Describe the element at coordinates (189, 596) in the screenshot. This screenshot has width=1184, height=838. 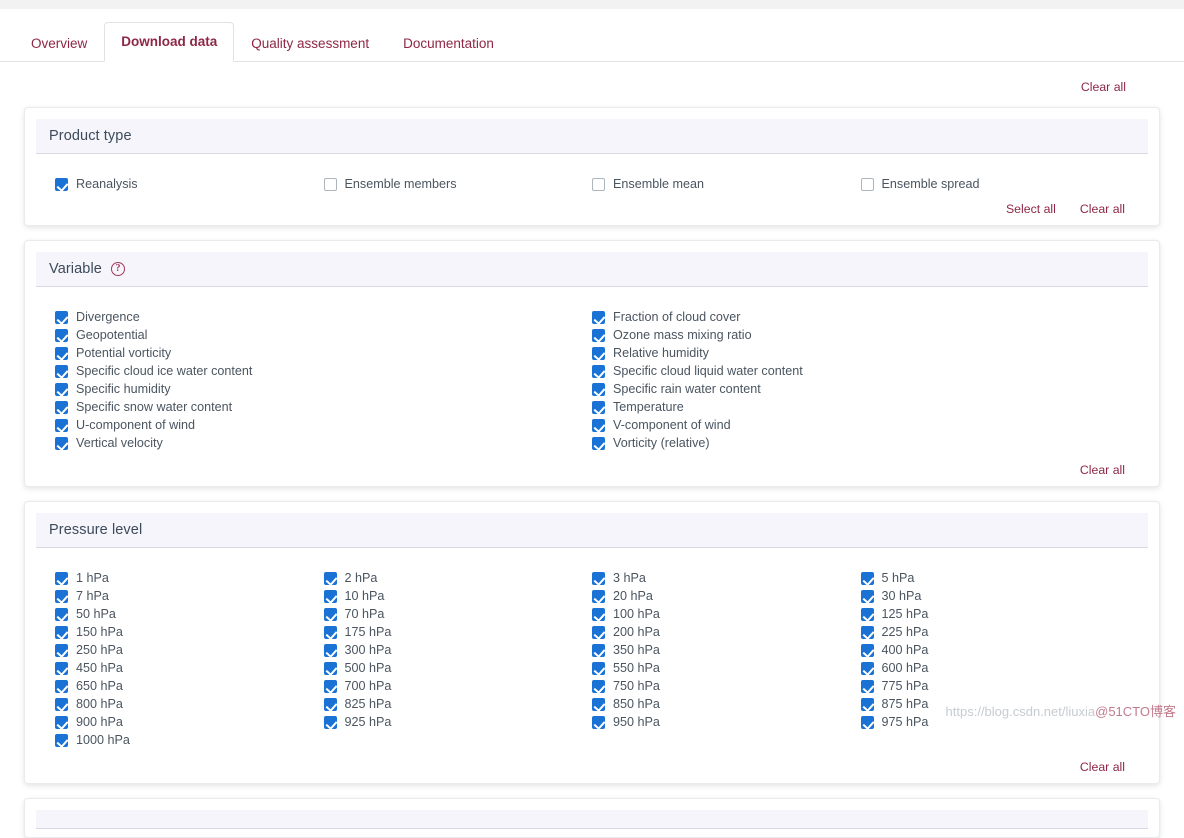
I see `checkbox-row-7-hpa: 7 hPa` at that location.